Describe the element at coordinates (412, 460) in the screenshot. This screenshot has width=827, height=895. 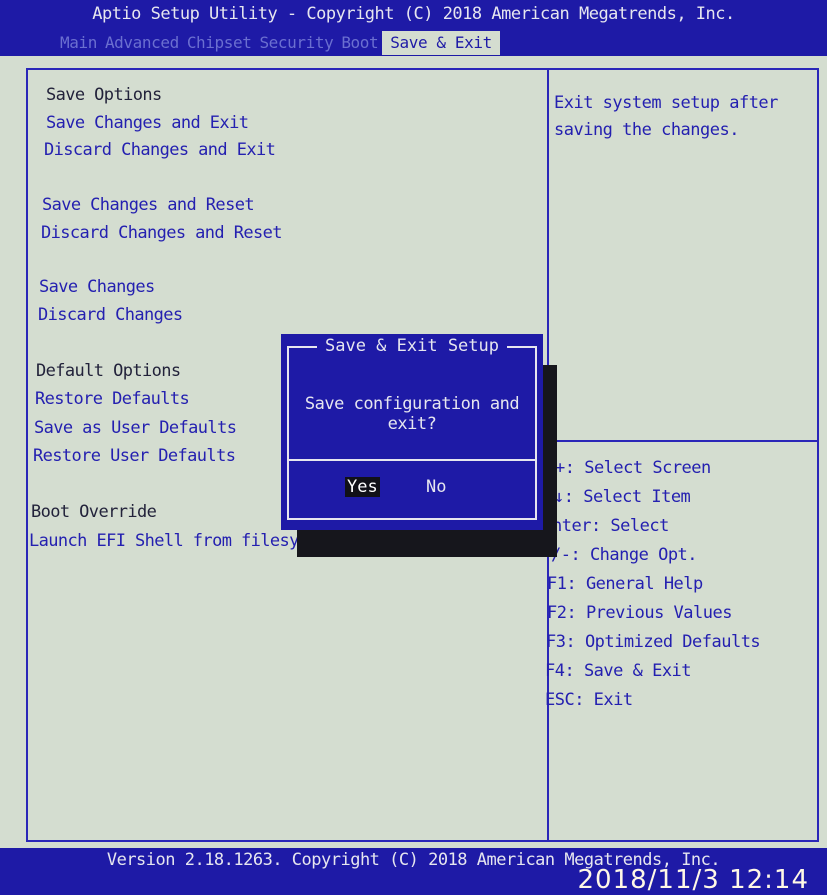
I see `dialog-separator` at that location.